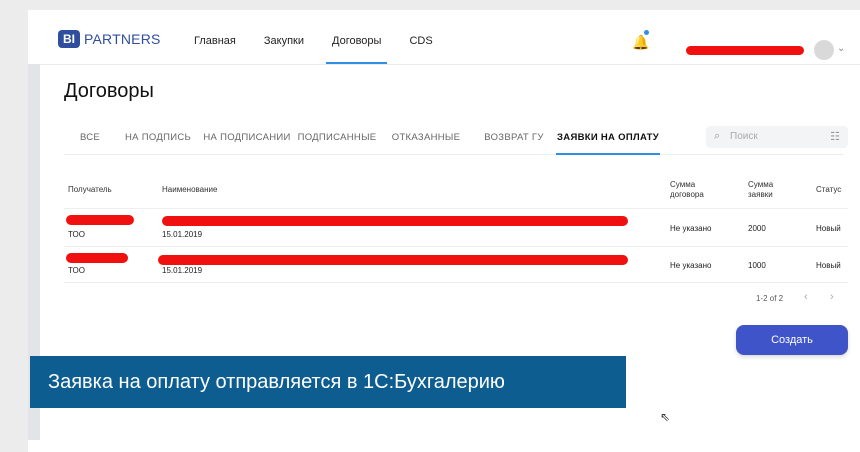 The image size is (860, 452). Describe the element at coordinates (646, 32) in the screenshot. I see `notification-dot` at that location.